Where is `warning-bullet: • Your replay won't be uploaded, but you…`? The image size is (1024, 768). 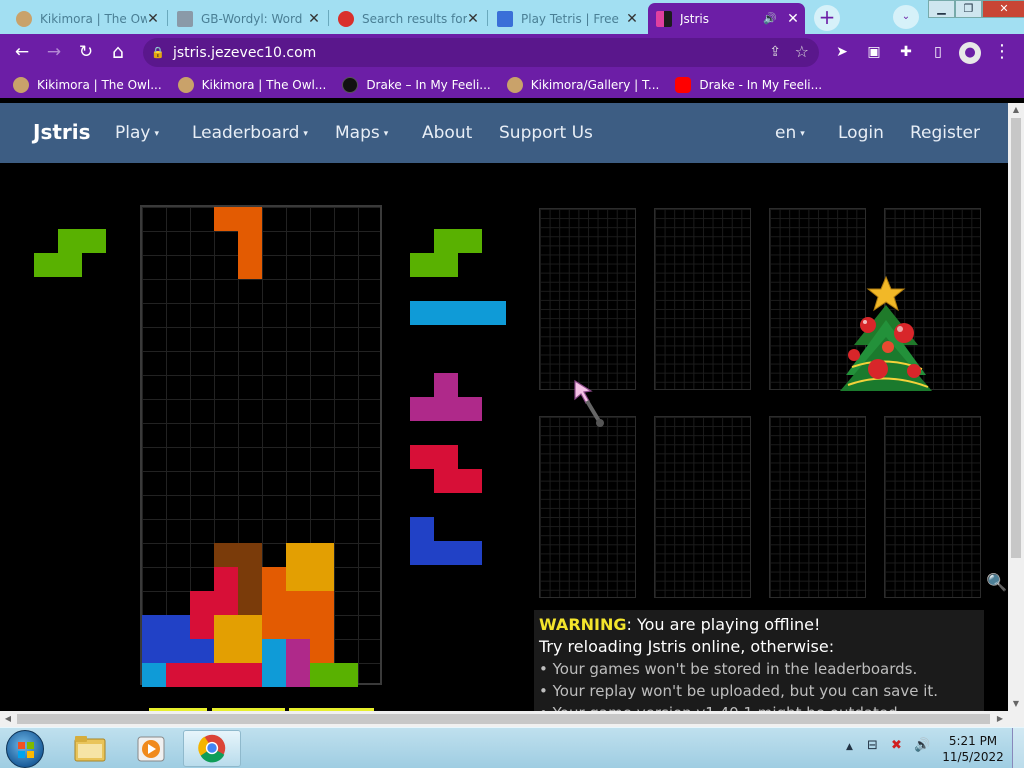
warning-bullet: • Your replay won't be uploaded, but you… is located at coordinates (739, 691).